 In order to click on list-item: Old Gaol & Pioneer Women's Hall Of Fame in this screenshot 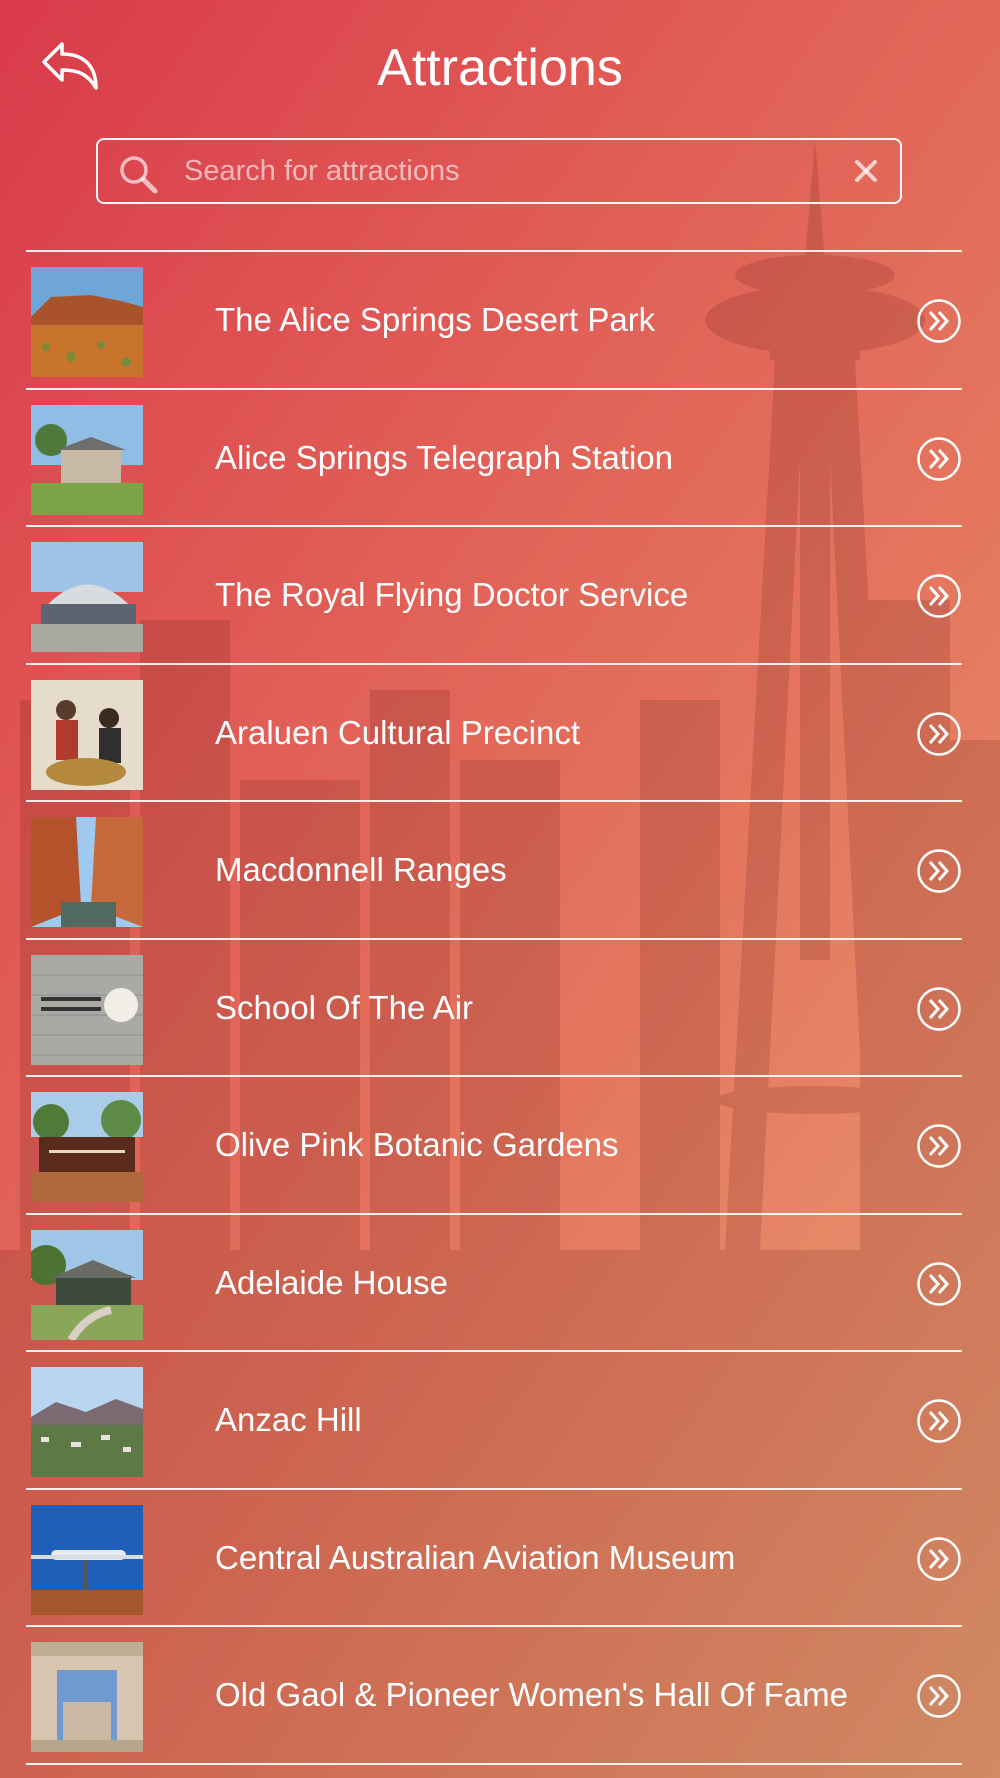, I will do `click(494, 1696)`.